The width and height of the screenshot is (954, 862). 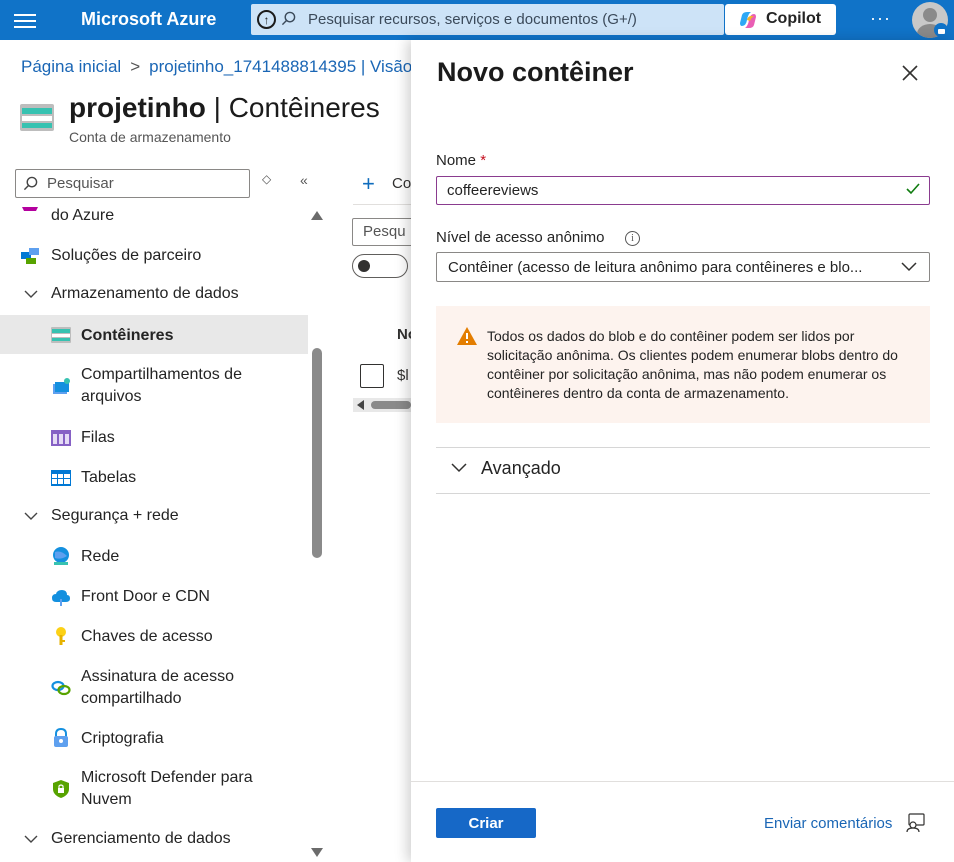 What do you see at coordinates (403, 375) in the screenshot?
I see `table-row-name: $l` at bounding box center [403, 375].